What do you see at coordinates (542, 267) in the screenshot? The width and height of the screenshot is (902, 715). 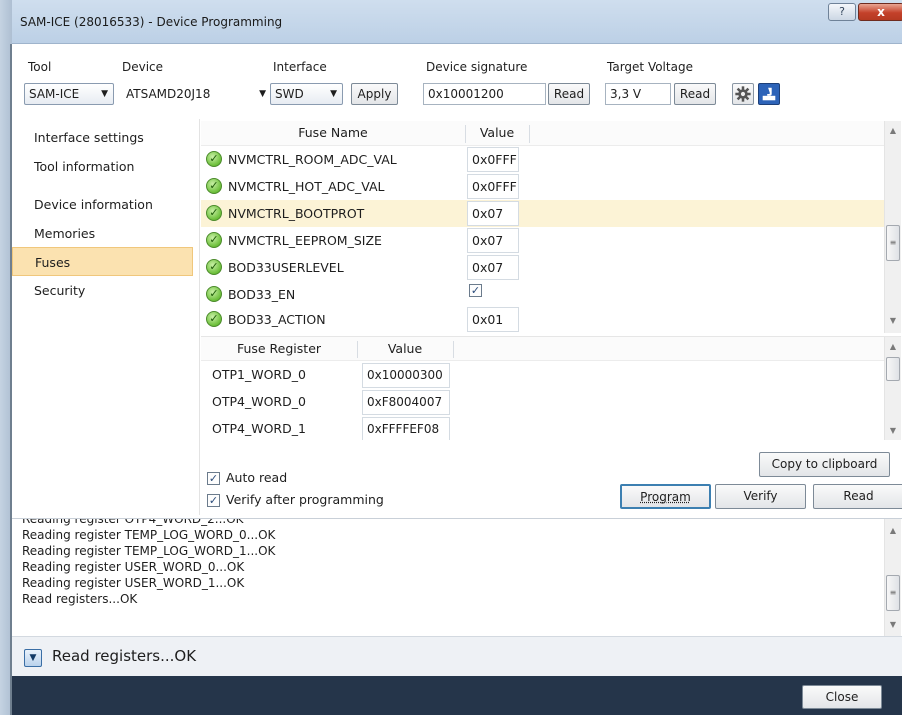 I see `fuse-row: ✓ BOD33USERLEVEL 0x07` at bounding box center [542, 267].